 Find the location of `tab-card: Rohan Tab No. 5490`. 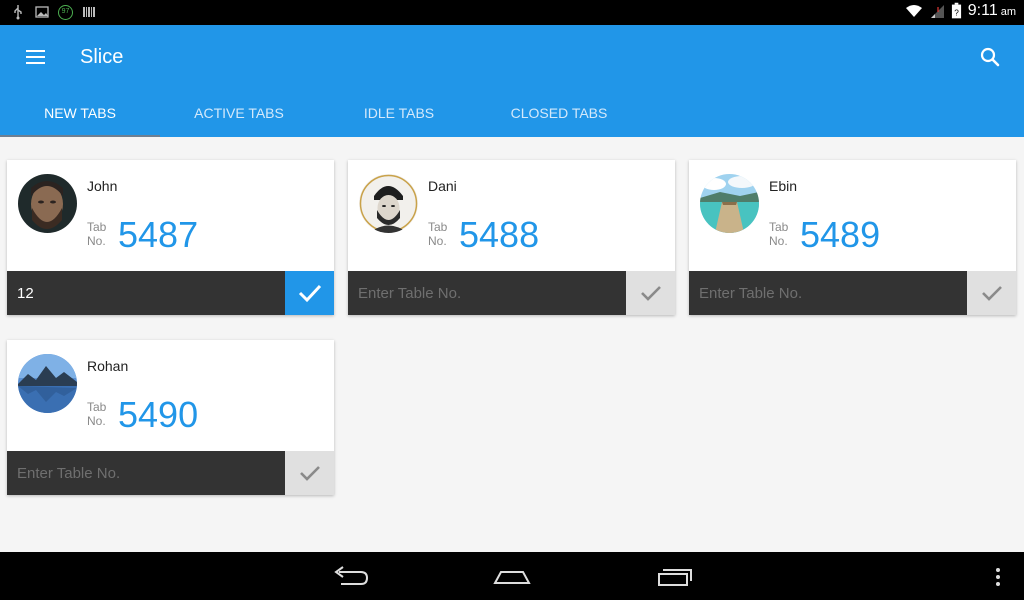

tab-card: Rohan Tab No. 5490 is located at coordinates (170, 417).